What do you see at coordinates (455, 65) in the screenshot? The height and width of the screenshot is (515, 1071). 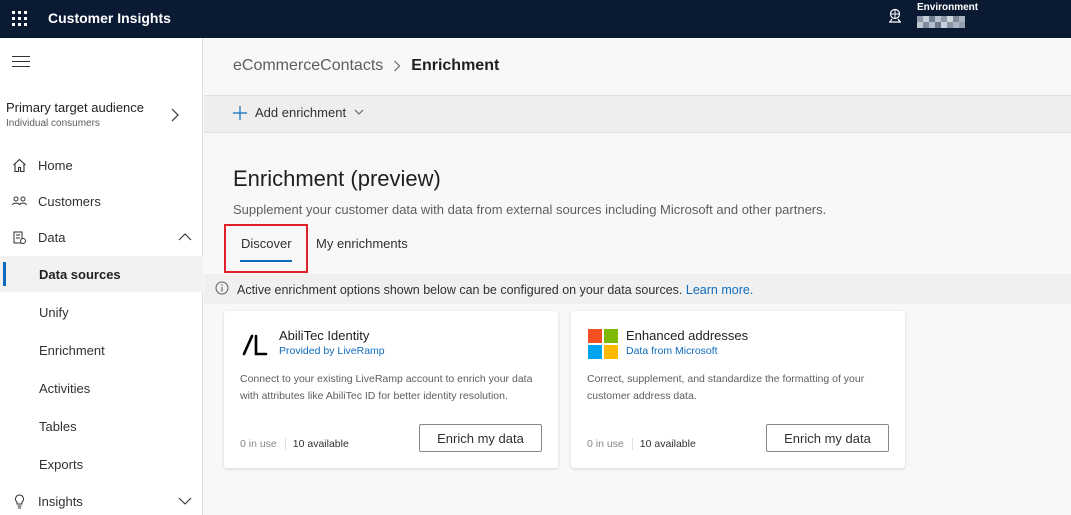 I see `breadcrumb-current: Enrichment` at bounding box center [455, 65].